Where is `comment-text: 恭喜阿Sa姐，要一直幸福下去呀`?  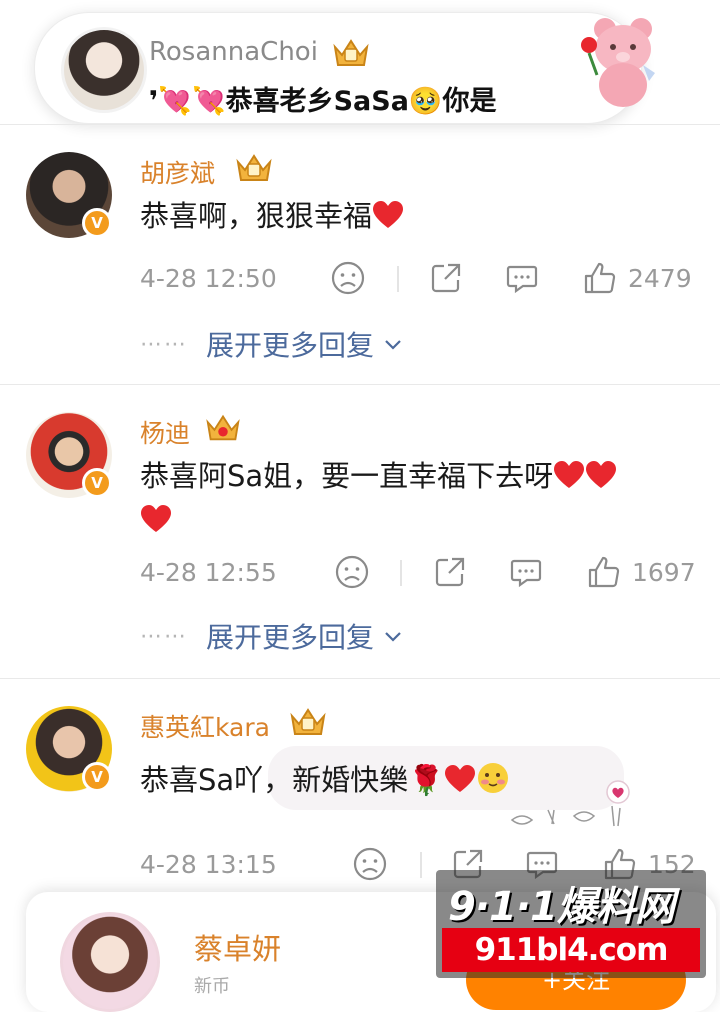
comment-text: 恭喜阿Sa姐，要一直幸福下去呀 is located at coordinates (378, 476).